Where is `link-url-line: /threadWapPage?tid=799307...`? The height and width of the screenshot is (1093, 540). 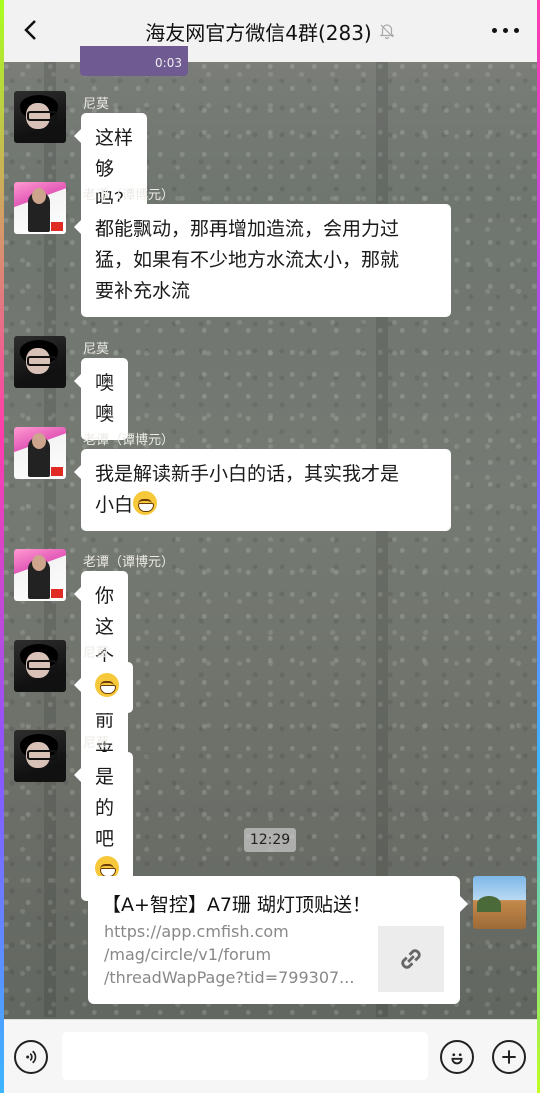 link-url-line: /threadWapPage?tid=799307... is located at coordinates (229, 977).